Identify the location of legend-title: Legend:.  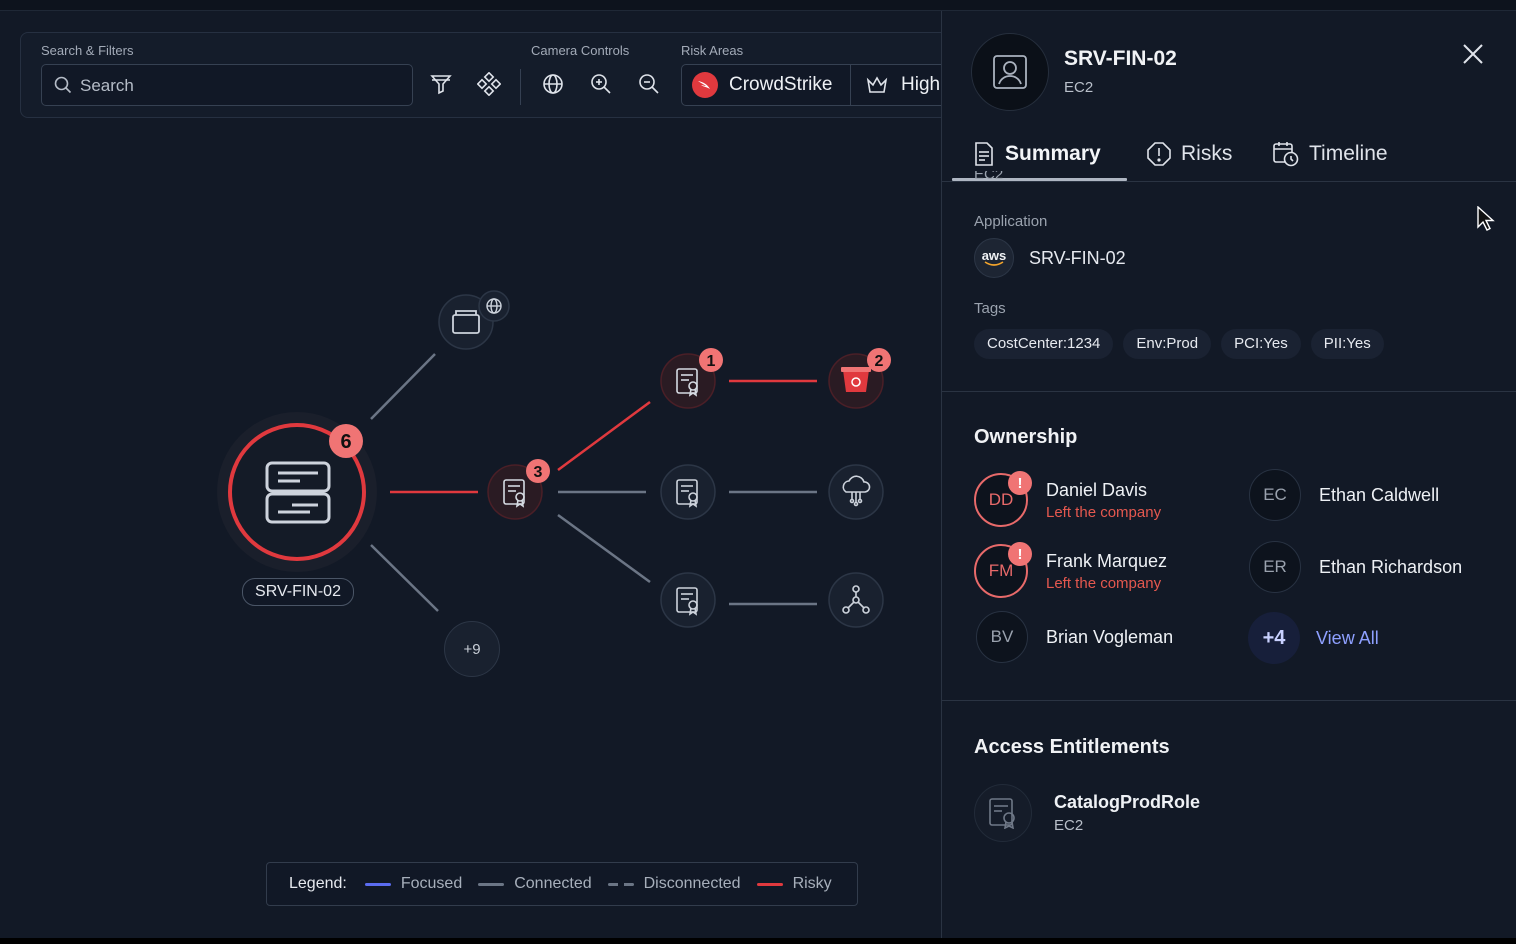
(318, 883).